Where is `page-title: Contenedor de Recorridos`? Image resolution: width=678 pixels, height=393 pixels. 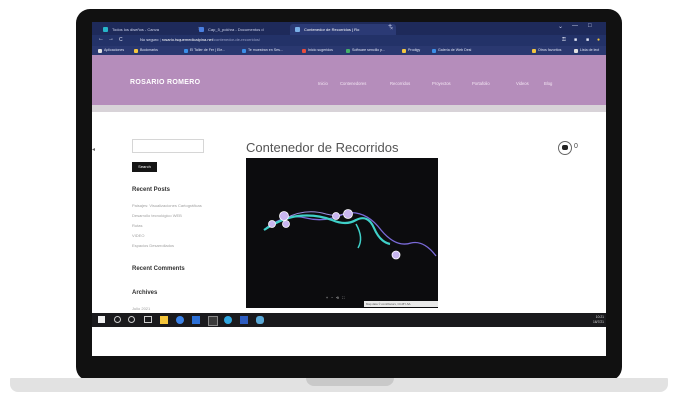 page-title: Contenedor de Recorridos is located at coordinates (322, 147).